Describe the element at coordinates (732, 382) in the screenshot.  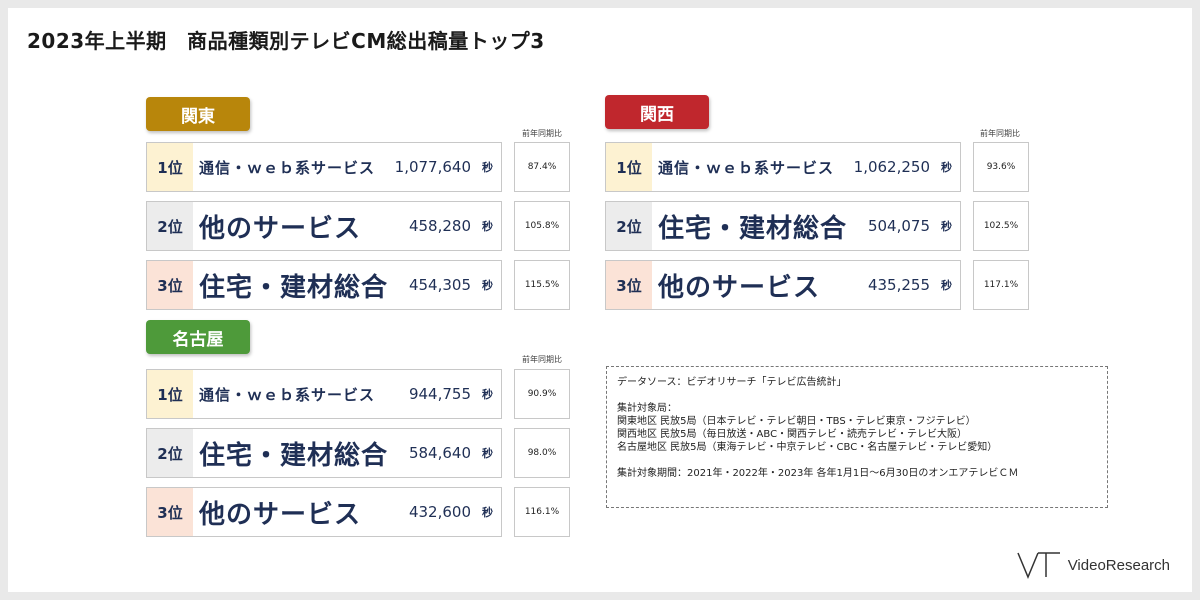
I see `notes-source: データソース：ビデオリサーチ「テレビ広告統計」` at that location.